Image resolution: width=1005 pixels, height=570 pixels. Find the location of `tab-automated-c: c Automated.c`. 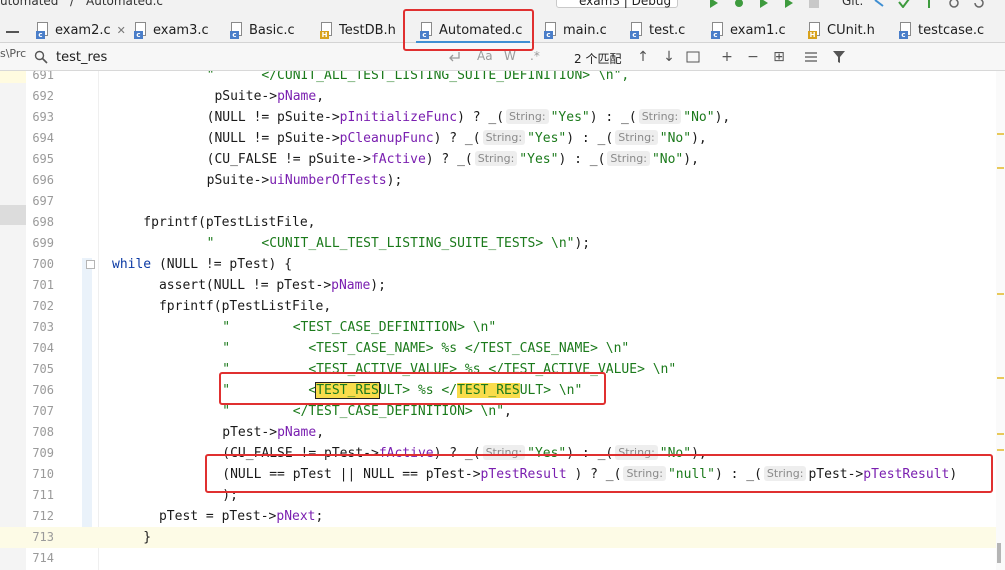

tab-automated-c: c Automated.c is located at coordinates (473, 31).